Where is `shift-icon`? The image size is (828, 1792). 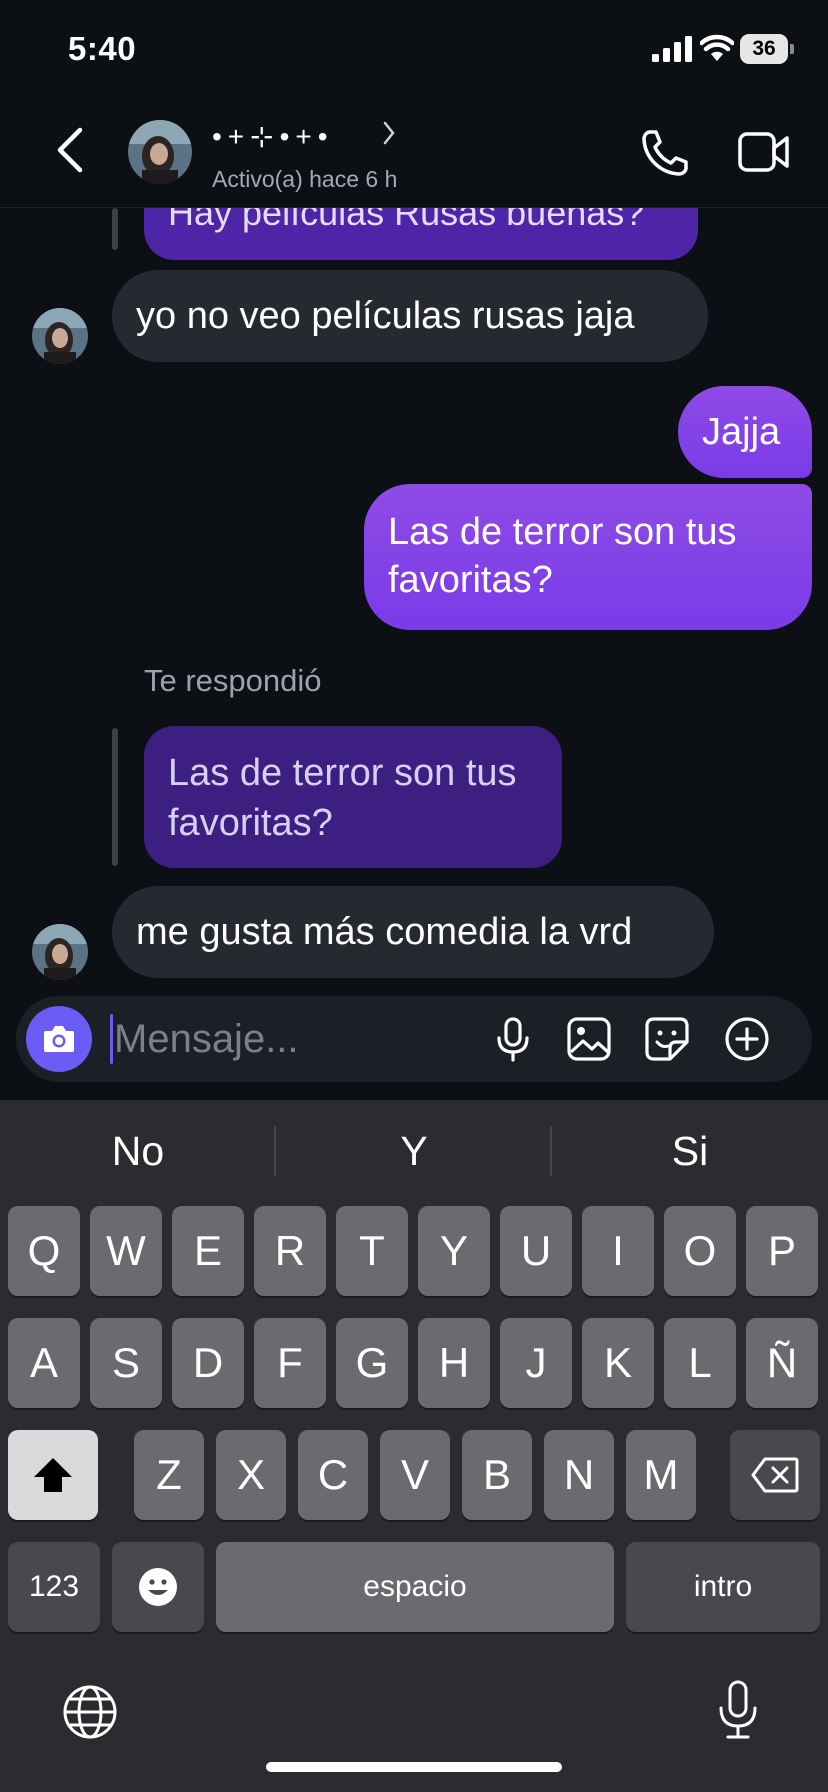 shift-icon is located at coordinates (53, 1475).